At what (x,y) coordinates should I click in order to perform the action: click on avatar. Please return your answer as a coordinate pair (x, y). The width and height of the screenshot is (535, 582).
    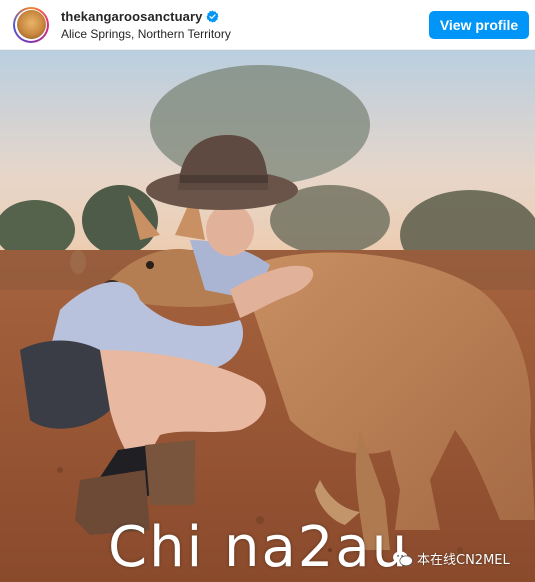
    Looking at the image, I should click on (31, 24).